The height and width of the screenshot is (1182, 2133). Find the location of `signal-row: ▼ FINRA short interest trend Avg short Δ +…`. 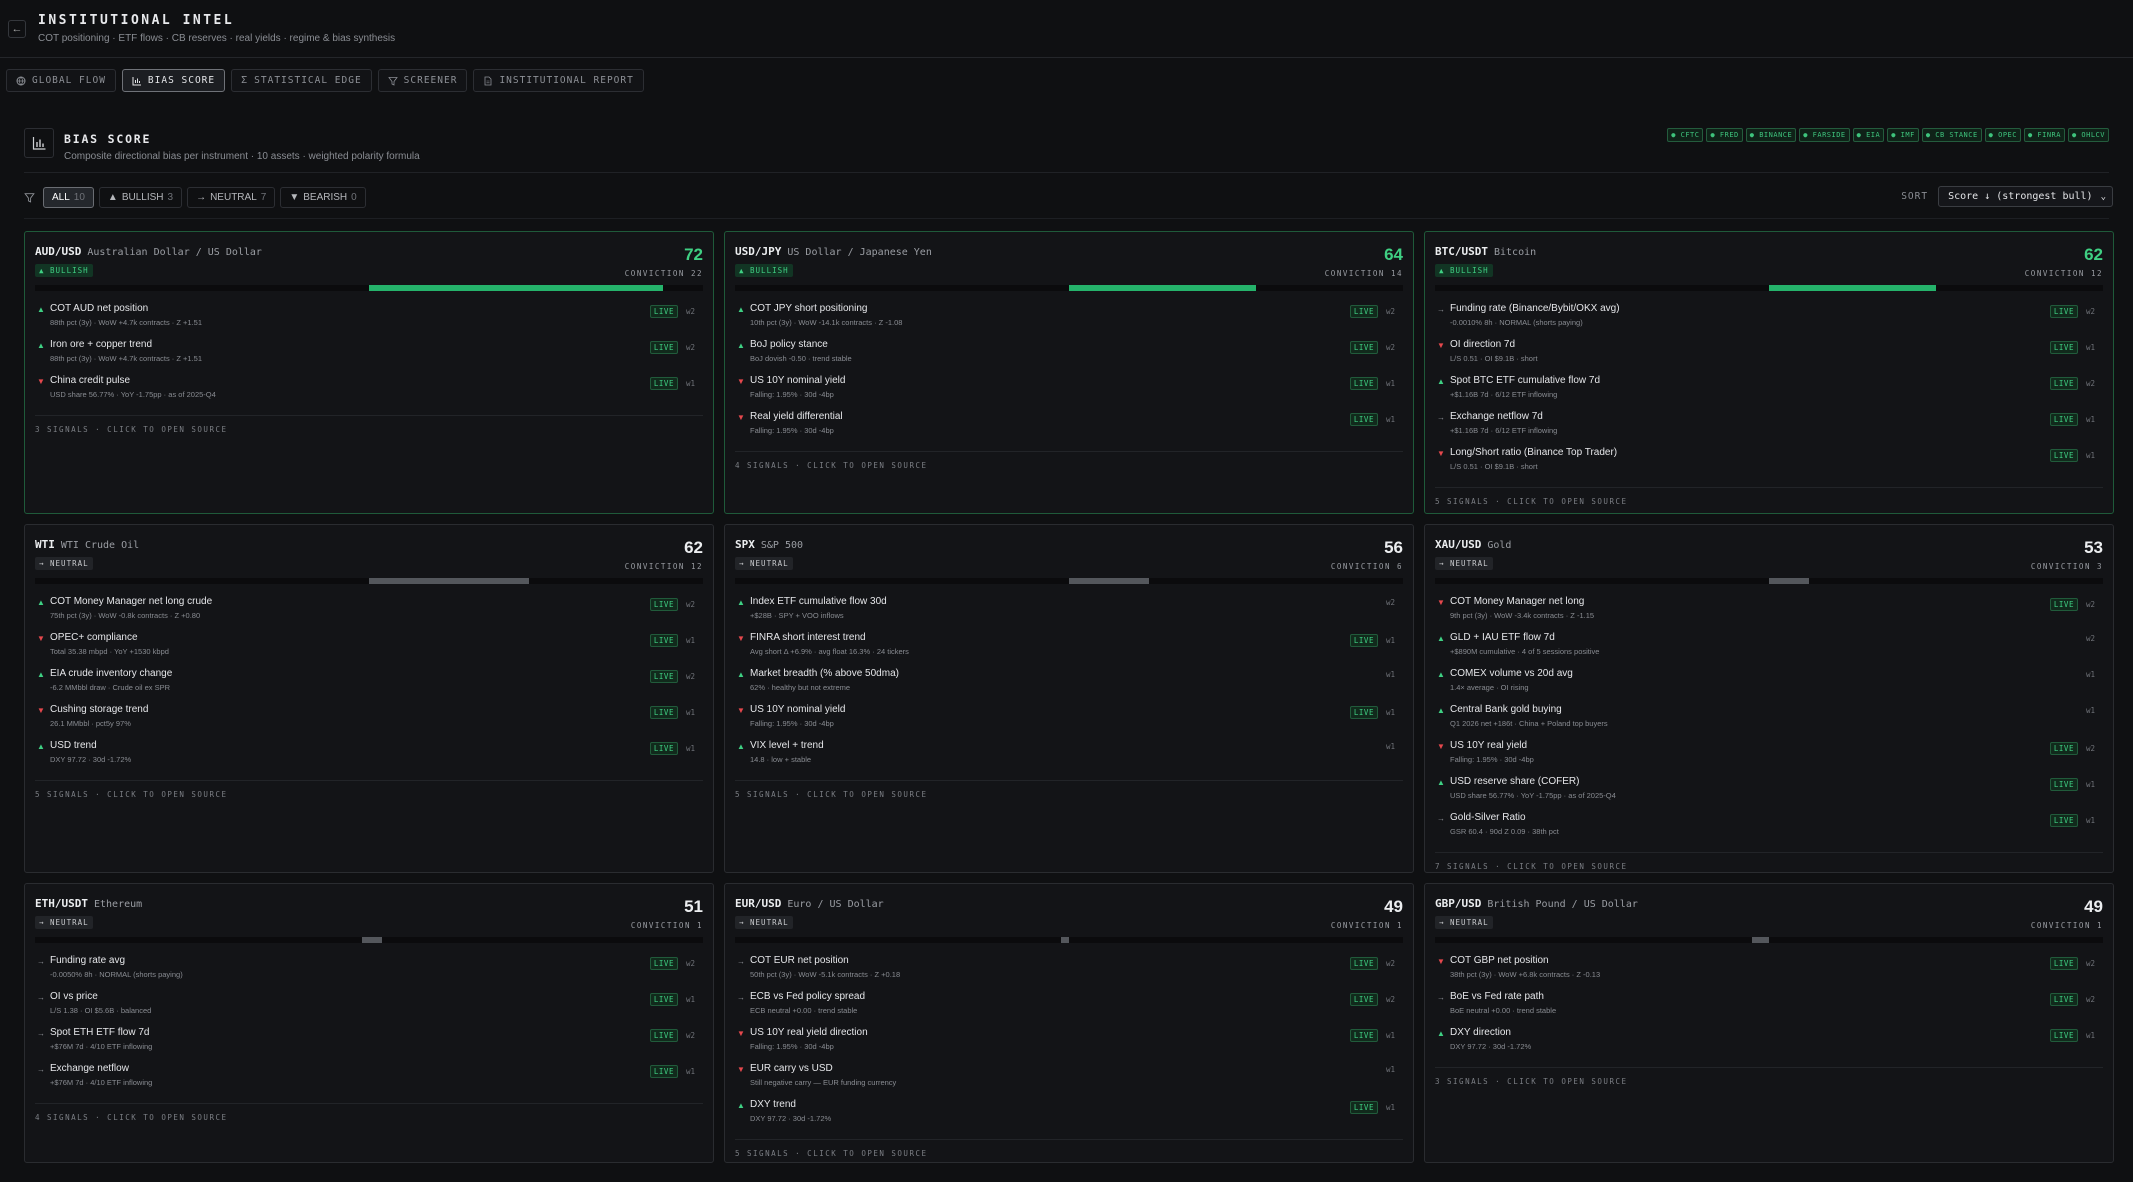

signal-row: ▼ FINRA short interest trend Avg short Δ +… is located at coordinates (1069, 649).